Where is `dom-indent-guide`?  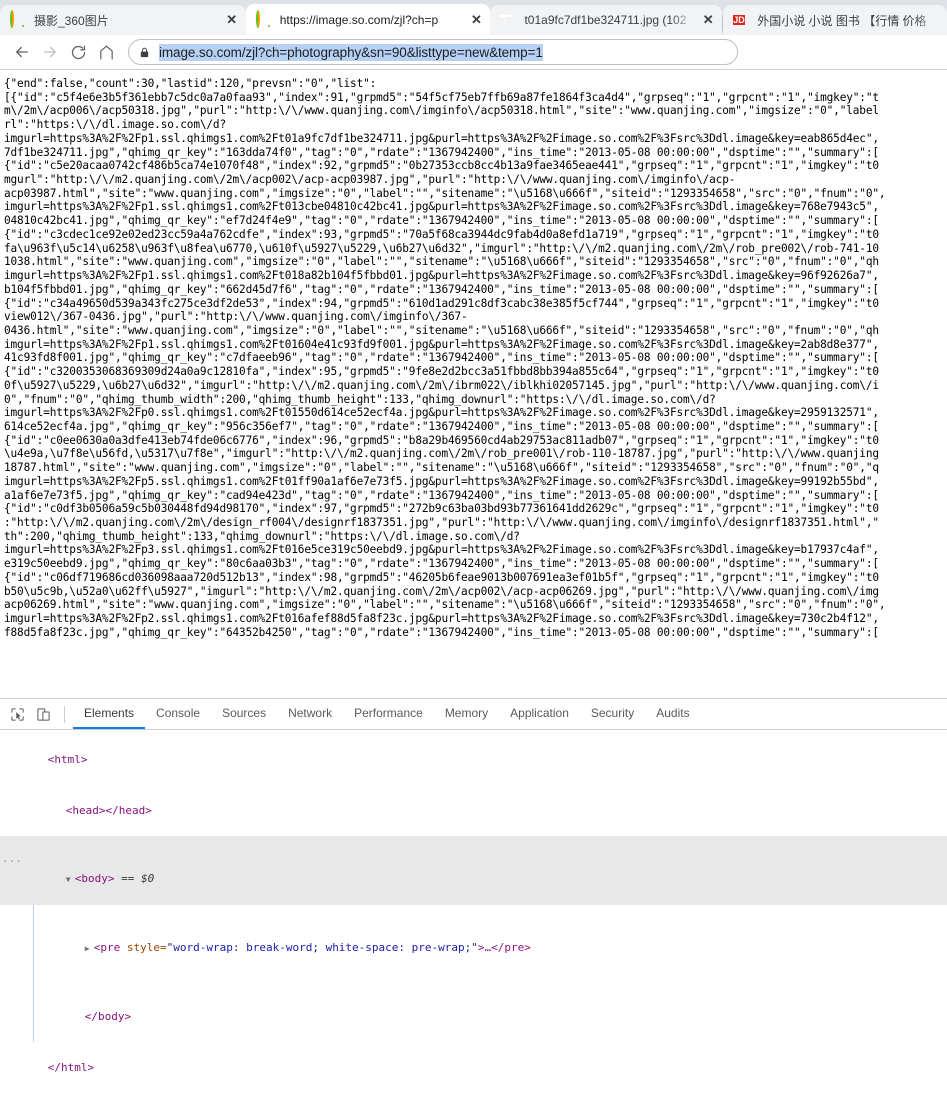 dom-indent-guide is located at coordinates (33, 1008).